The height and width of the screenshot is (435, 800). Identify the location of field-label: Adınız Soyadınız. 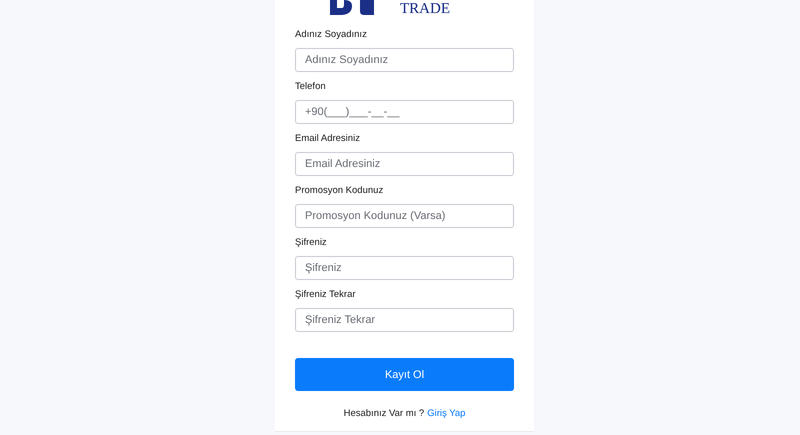
(331, 35).